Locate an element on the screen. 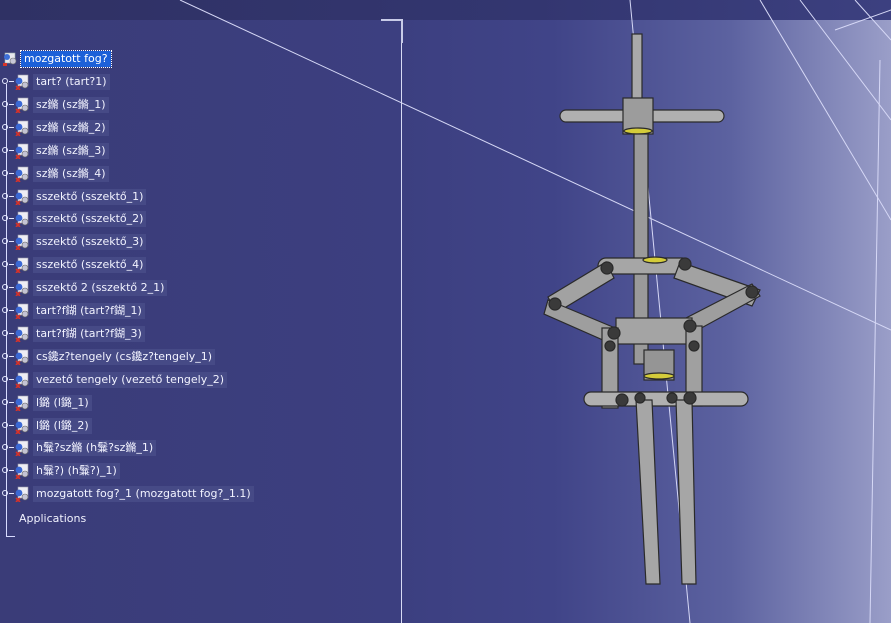 The width and height of the screenshot is (891, 623). tree-item: tart?f鍸 (tart?f鍸_1) is located at coordinates (72, 311).